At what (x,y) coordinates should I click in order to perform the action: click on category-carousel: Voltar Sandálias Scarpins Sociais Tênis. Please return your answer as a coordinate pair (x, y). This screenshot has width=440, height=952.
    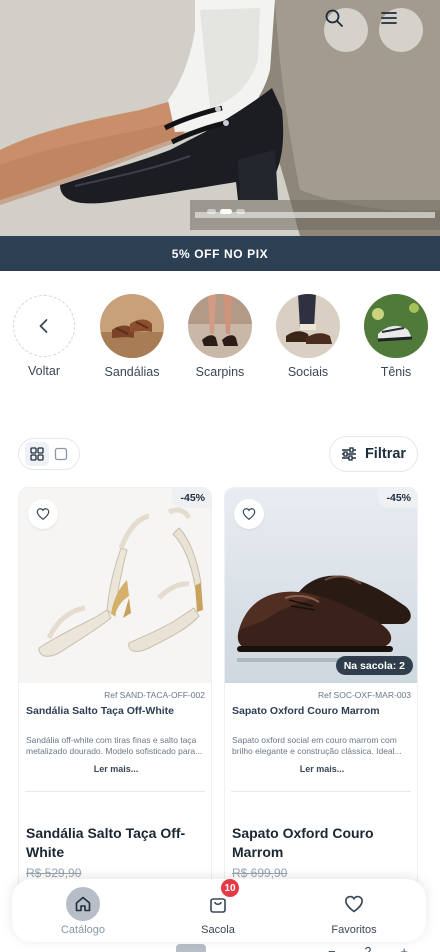
    Looking at the image, I should click on (220, 339).